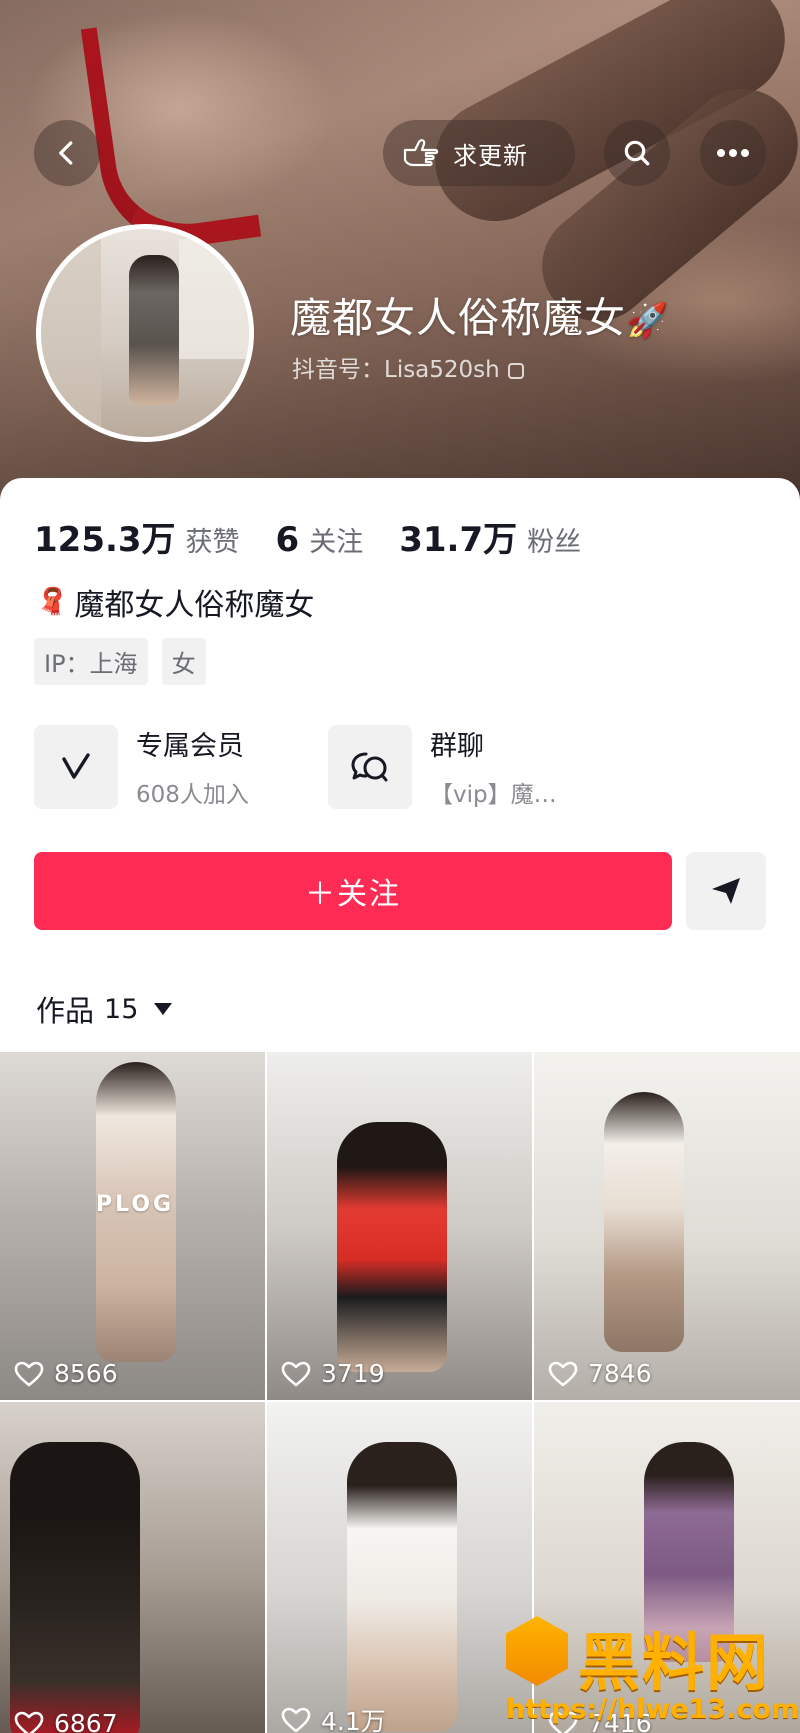  Describe the element at coordinates (194, 605) in the screenshot. I see `bio-text: 魔都女人俗称魔女` at that location.